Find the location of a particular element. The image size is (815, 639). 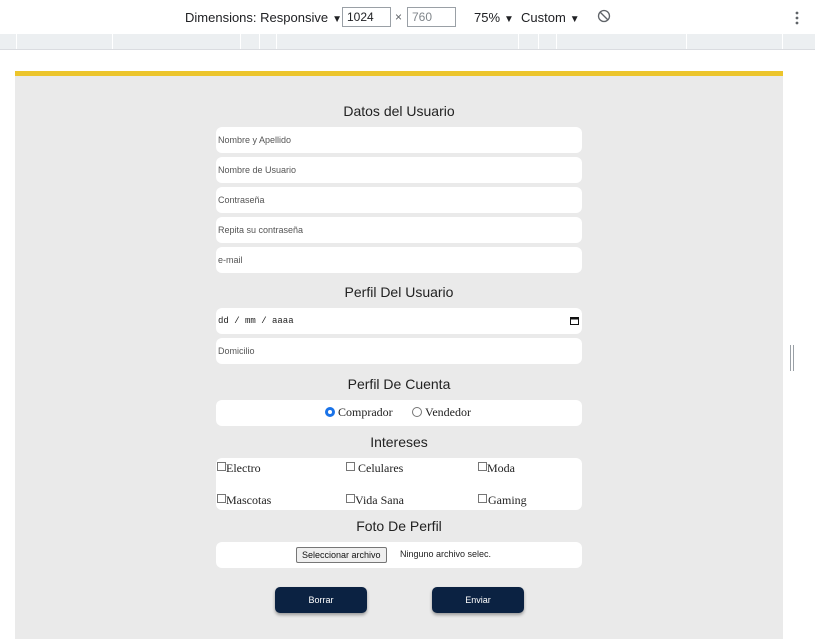

checkbox-celulares is located at coordinates (350, 466).